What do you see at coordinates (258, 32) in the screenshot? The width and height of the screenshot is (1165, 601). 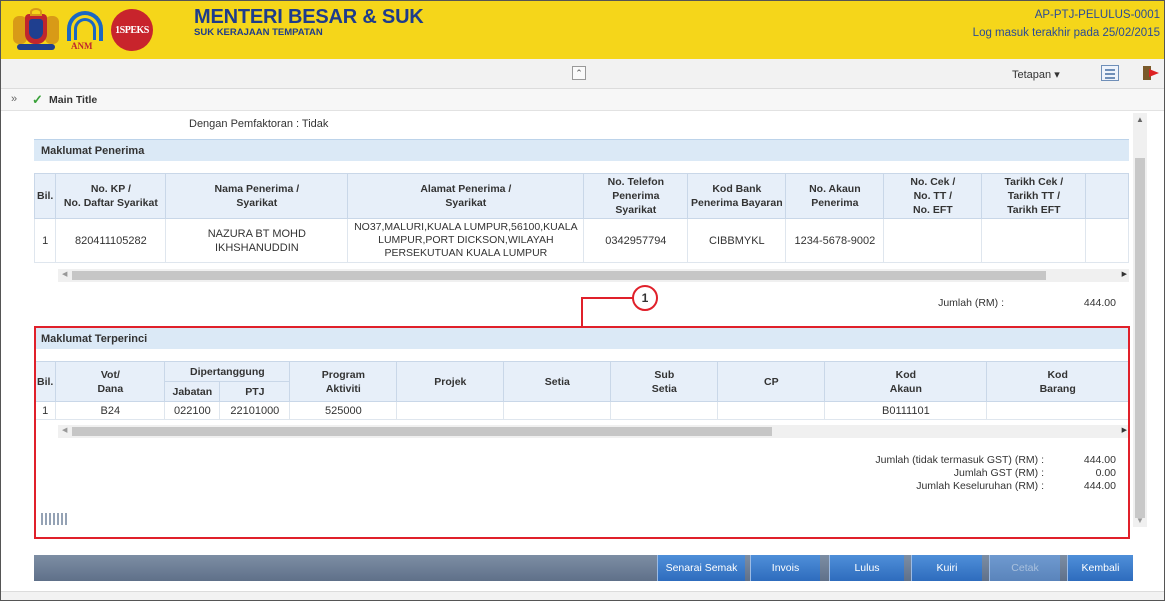 I see `app-subtitle: SUK KERAJAAN TEMPATAN` at bounding box center [258, 32].